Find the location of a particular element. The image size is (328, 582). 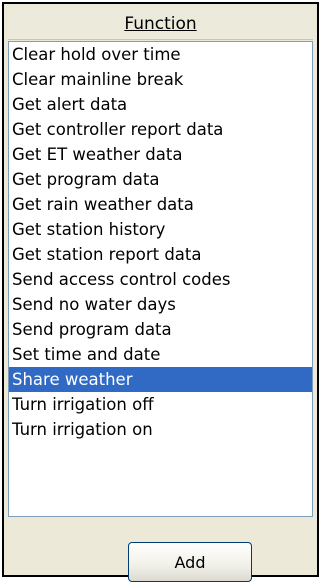

list-item: Get controller report data is located at coordinates (160, 129).